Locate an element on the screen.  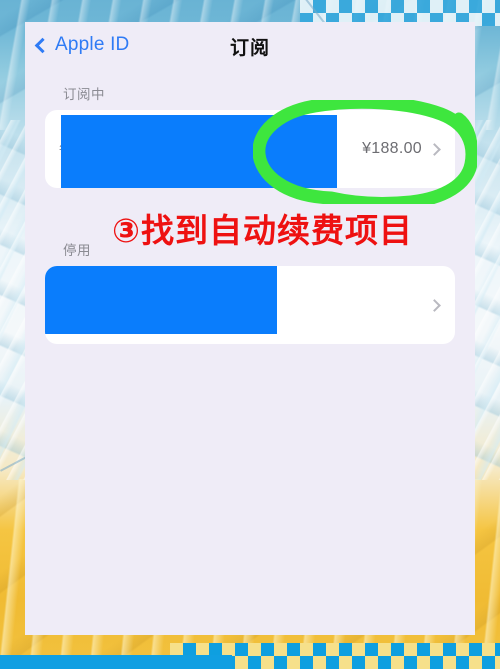
chevron-right-icon is located at coordinates (434, 149).